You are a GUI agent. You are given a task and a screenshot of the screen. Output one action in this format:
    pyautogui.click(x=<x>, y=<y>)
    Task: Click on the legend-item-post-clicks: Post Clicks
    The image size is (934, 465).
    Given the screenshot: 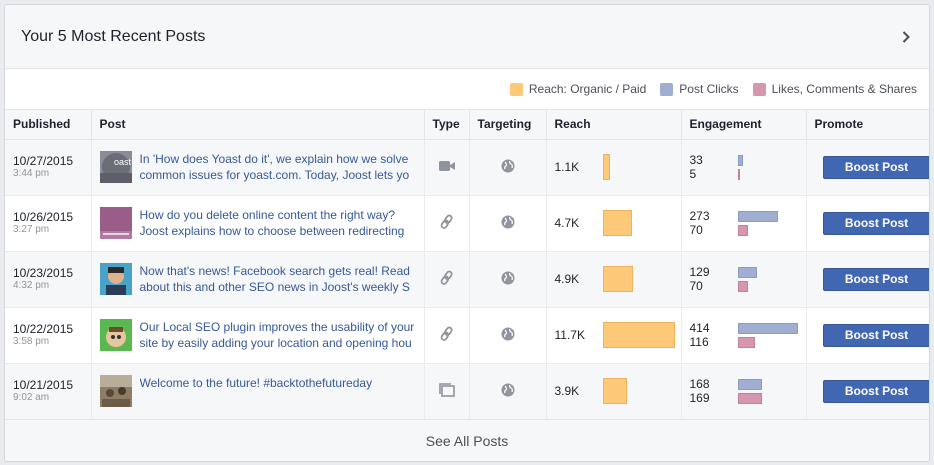 What is the action you would take?
    pyautogui.click(x=699, y=89)
    